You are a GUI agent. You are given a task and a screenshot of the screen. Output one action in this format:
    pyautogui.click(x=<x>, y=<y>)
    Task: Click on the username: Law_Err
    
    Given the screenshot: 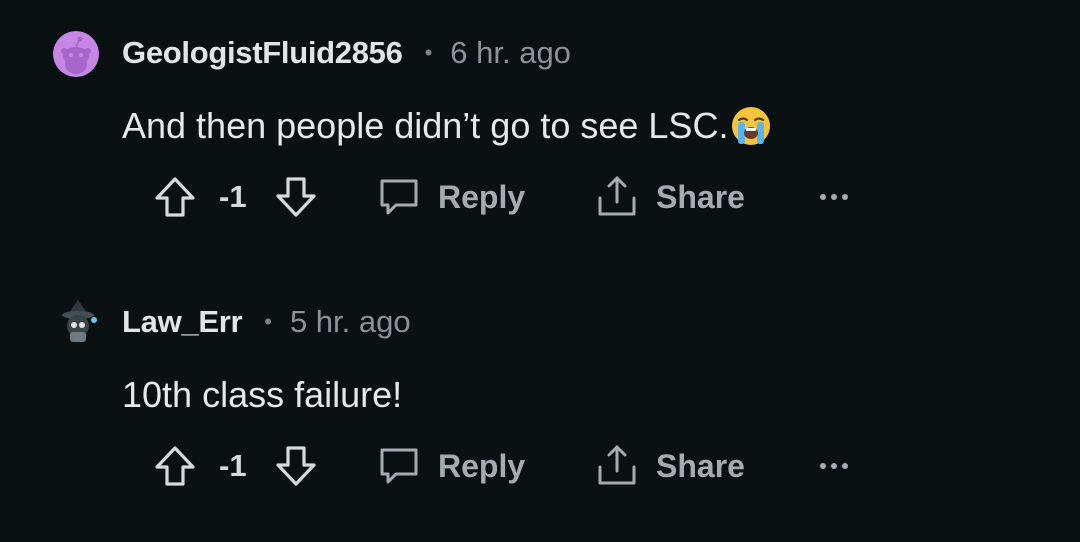 What is the action you would take?
    pyautogui.click(x=182, y=322)
    